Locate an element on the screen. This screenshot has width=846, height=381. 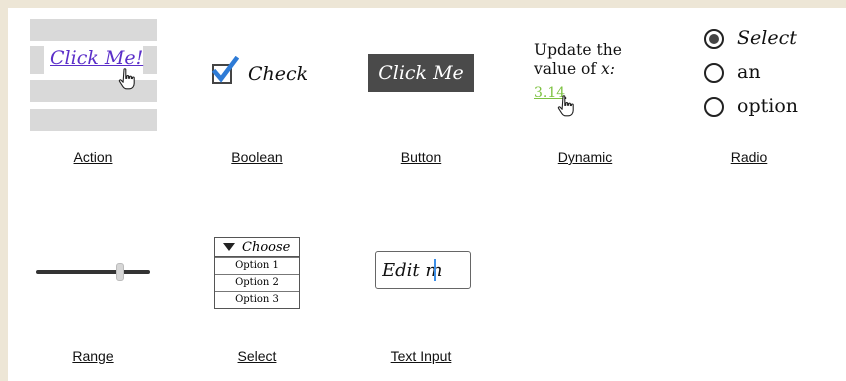
select-option: Option 1 is located at coordinates (257, 265).